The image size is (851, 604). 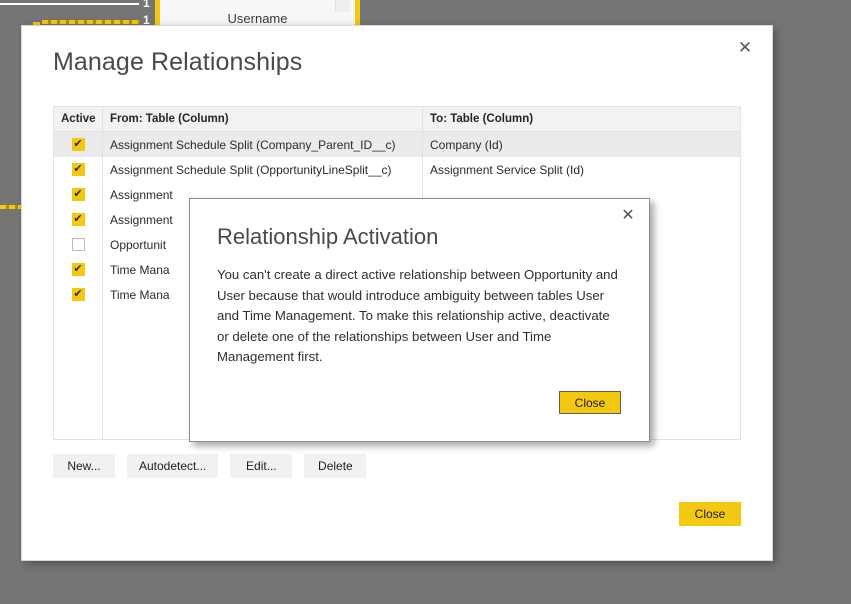 What do you see at coordinates (581, 119) in the screenshot?
I see `column-header-to: To: Table (Column)` at bounding box center [581, 119].